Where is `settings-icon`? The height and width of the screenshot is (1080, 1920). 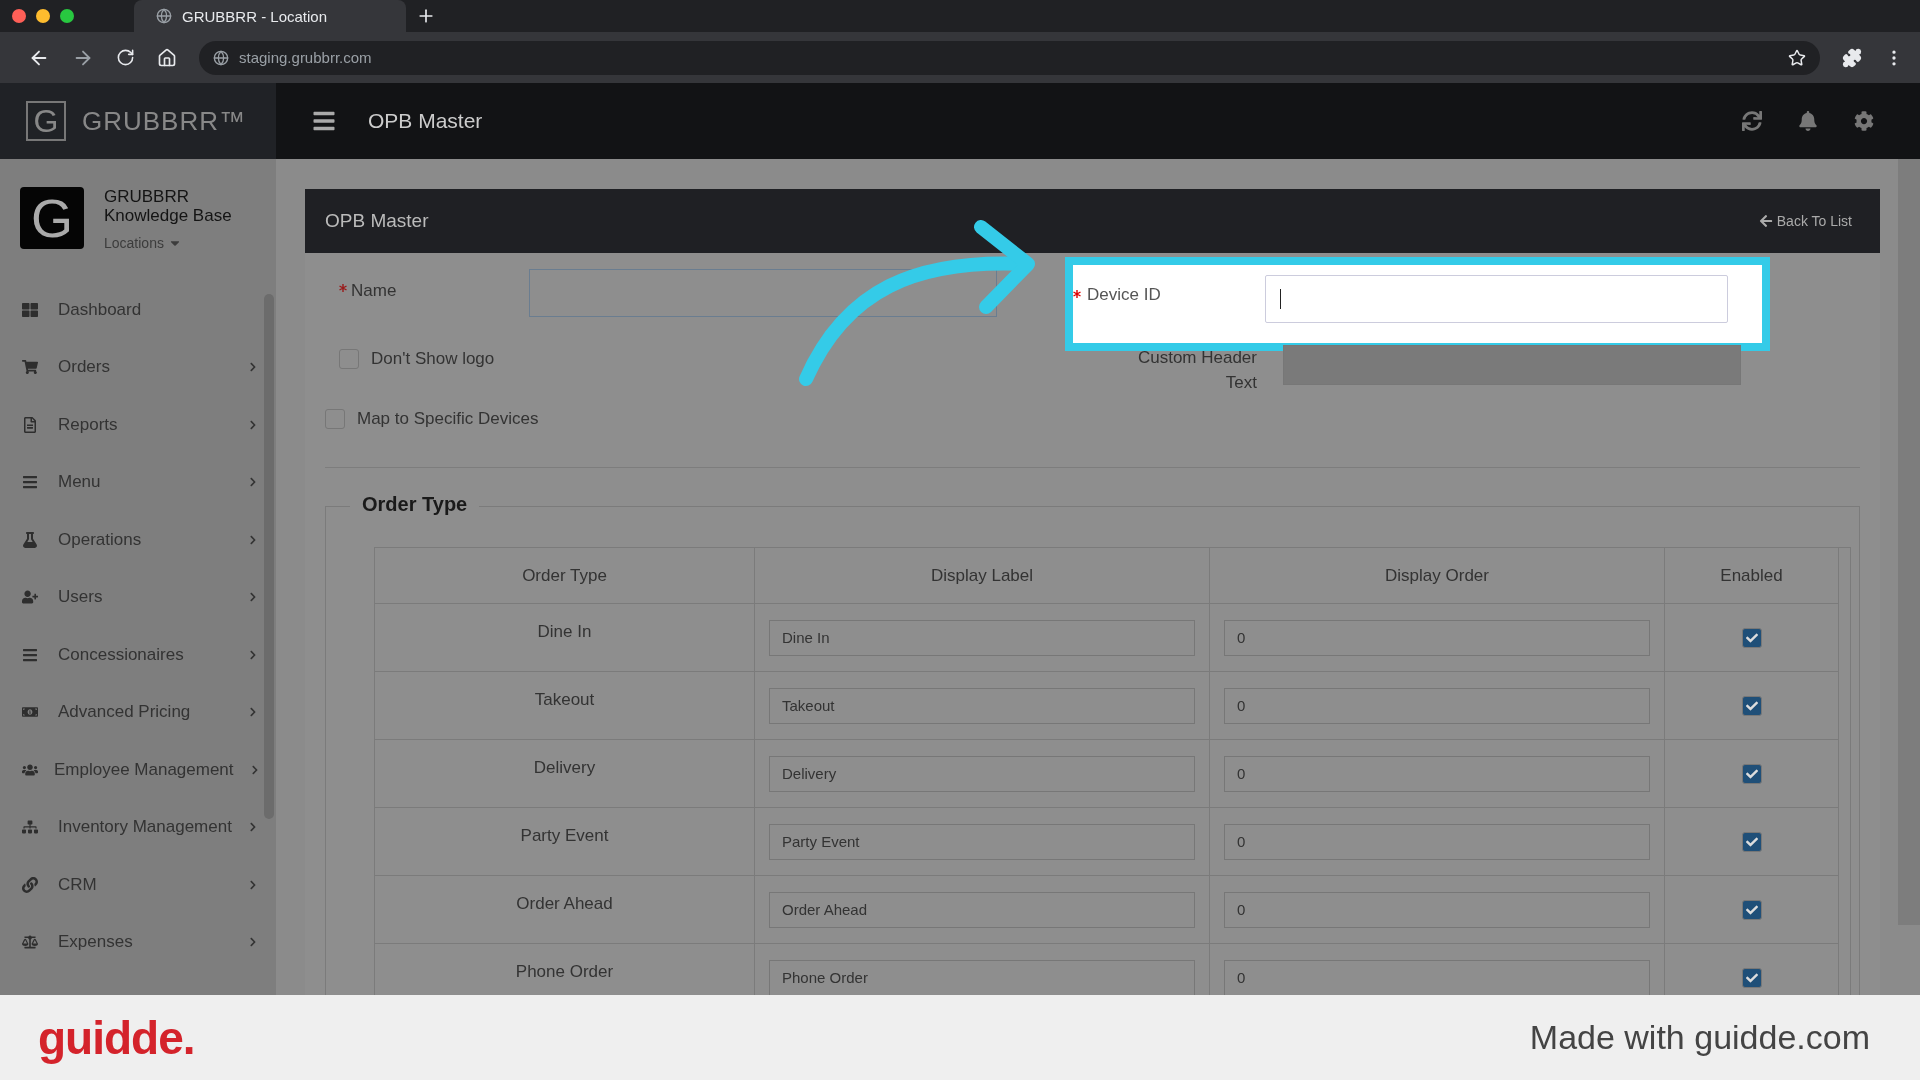
settings-icon is located at coordinates (1864, 121).